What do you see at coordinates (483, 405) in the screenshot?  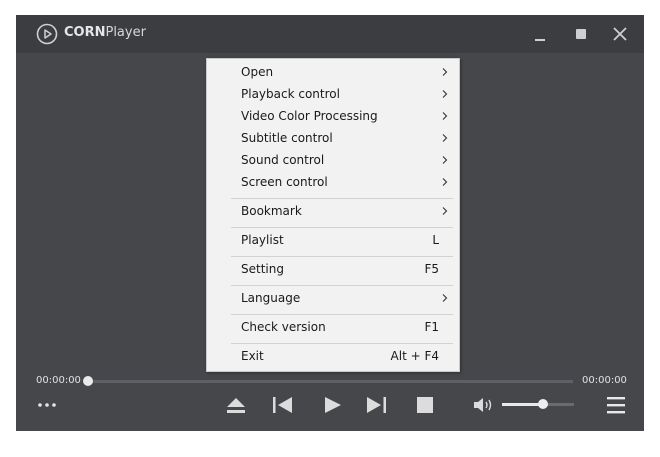 I see `volume-icon` at bounding box center [483, 405].